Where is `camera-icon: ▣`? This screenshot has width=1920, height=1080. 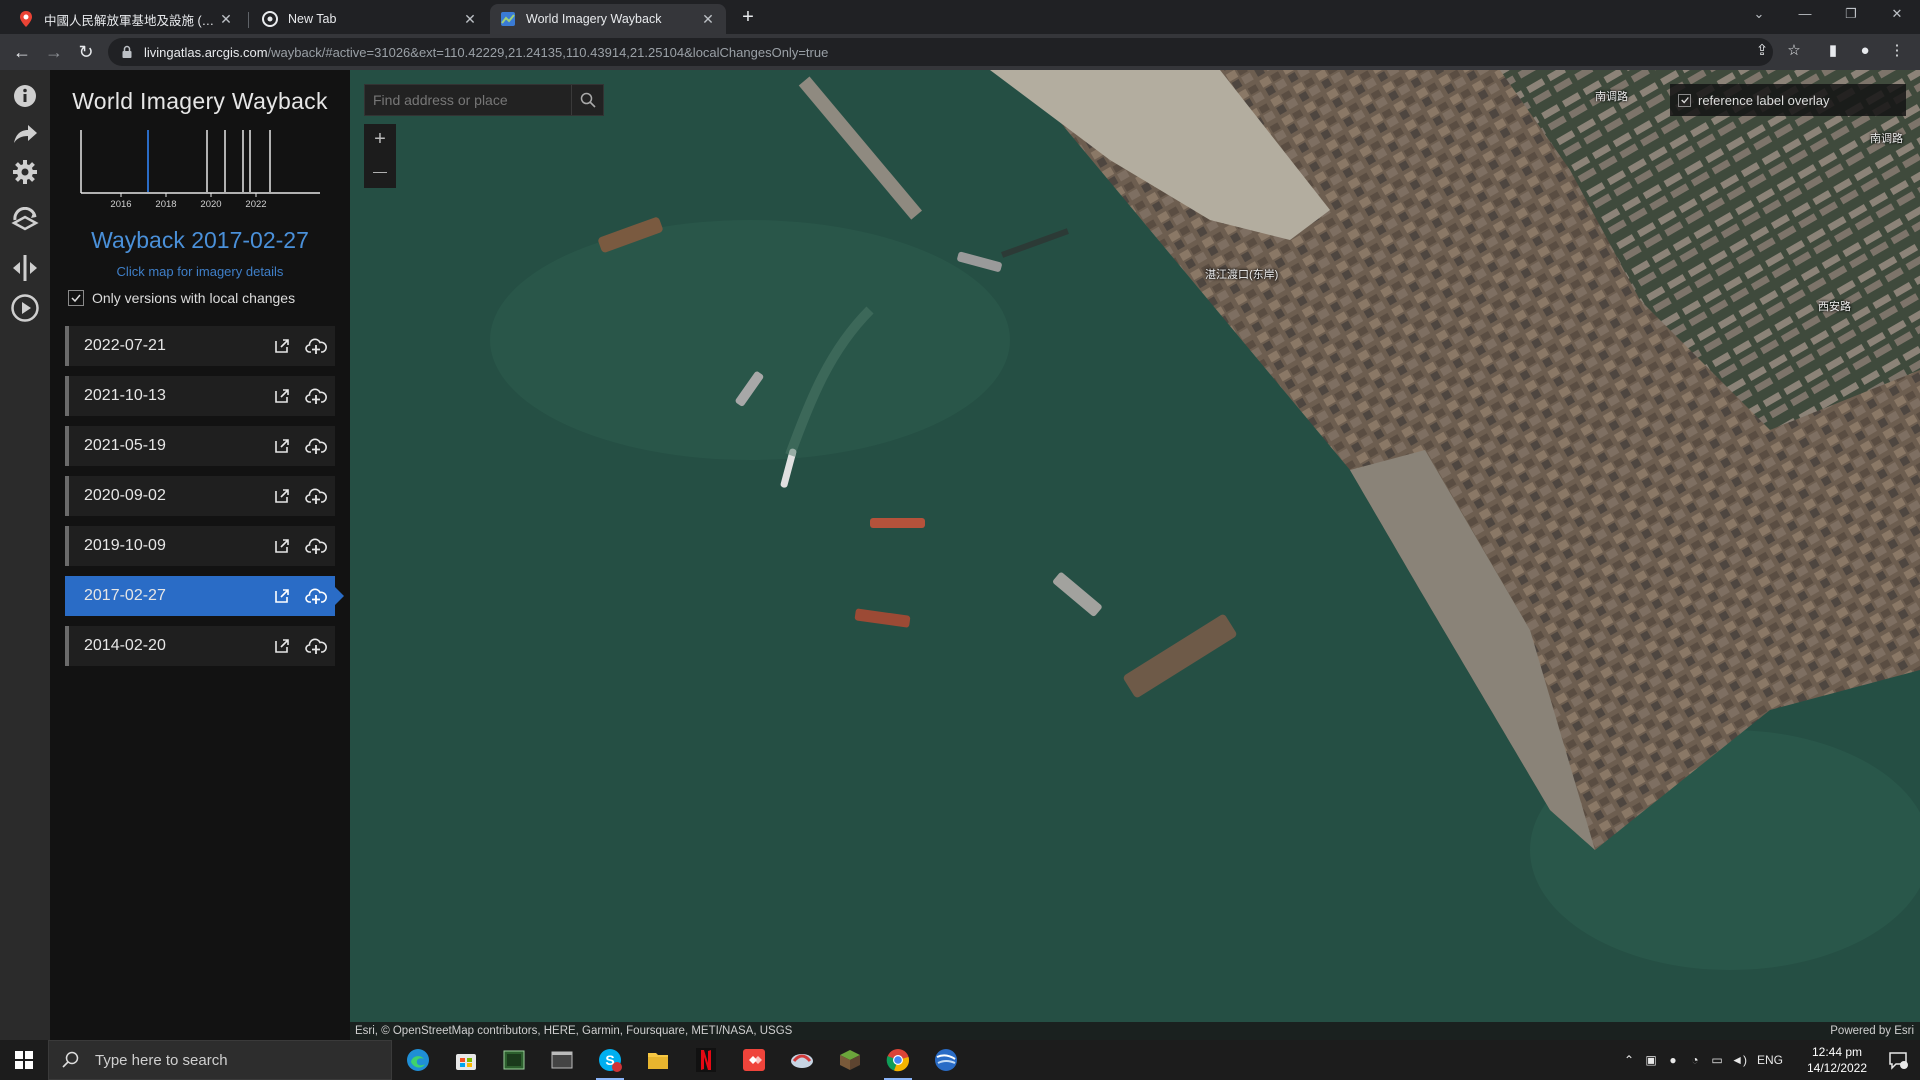 camera-icon: ▣ is located at coordinates (1651, 1060).